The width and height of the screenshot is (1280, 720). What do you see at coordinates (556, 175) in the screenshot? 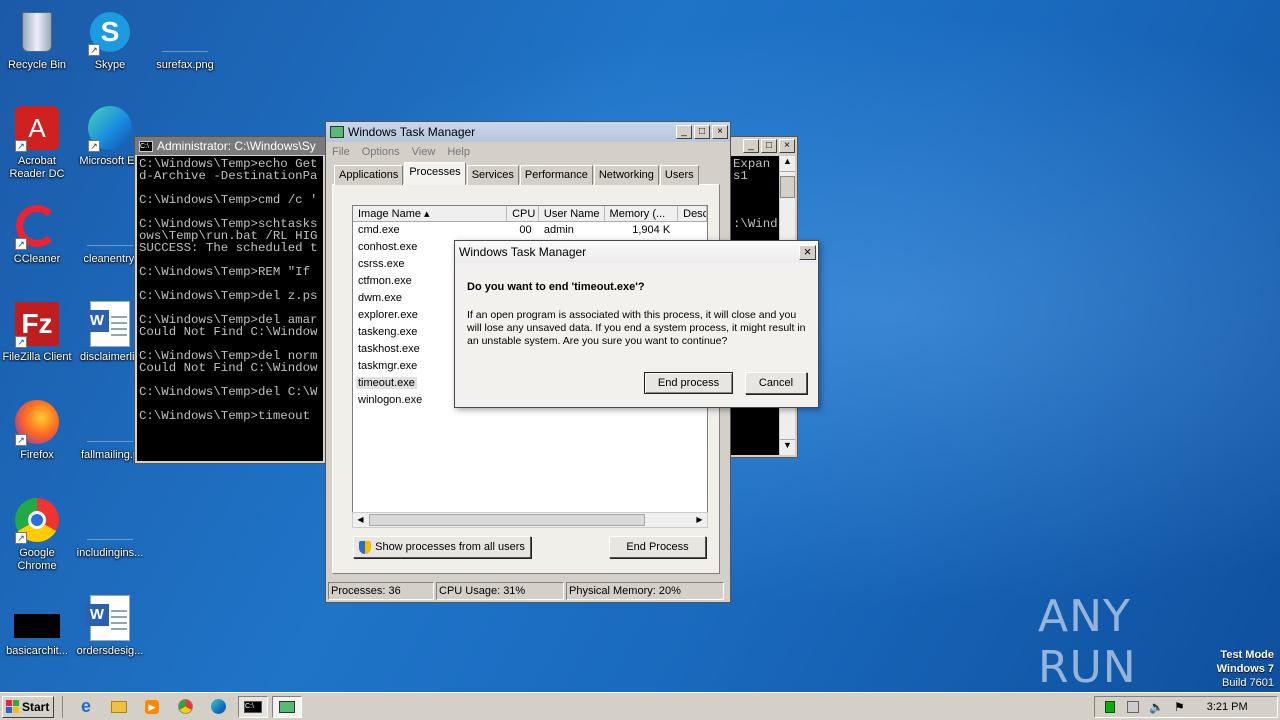
I see `tab-performance: Performance` at bounding box center [556, 175].